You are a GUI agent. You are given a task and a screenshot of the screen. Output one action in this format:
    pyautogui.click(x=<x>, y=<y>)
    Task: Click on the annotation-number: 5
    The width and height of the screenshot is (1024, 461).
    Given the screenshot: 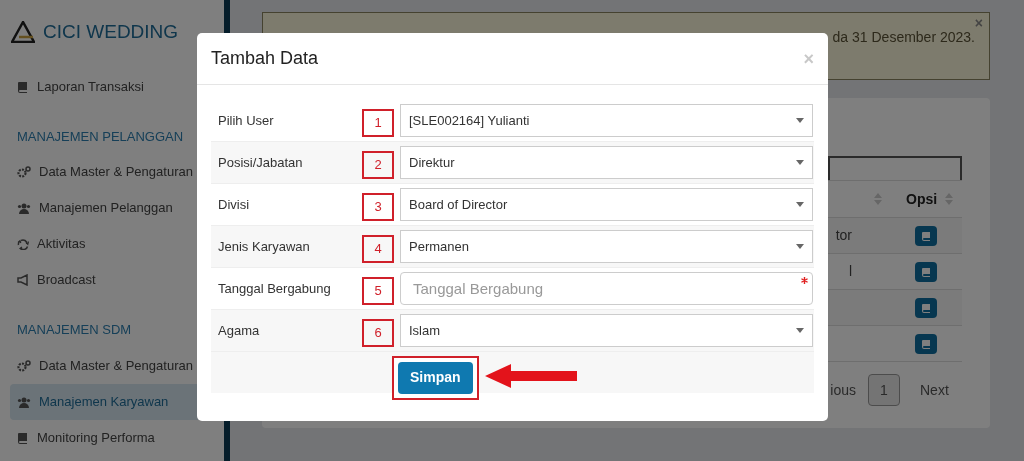 What is the action you would take?
    pyautogui.click(x=378, y=290)
    